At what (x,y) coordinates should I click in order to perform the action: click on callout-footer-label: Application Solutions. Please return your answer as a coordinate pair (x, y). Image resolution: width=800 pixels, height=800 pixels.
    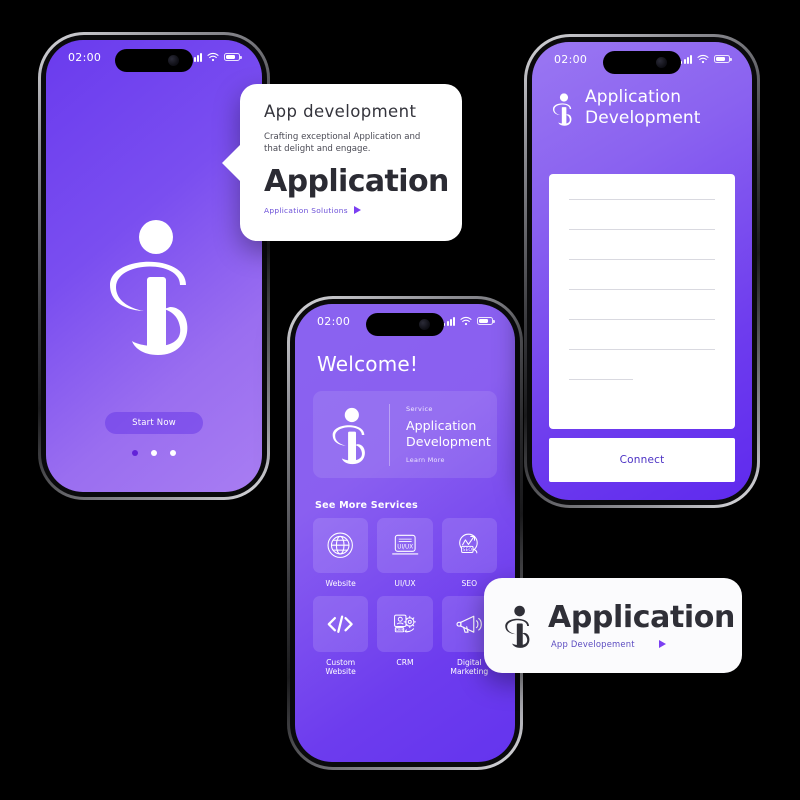
    Looking at the image, I should click on (306, 210).